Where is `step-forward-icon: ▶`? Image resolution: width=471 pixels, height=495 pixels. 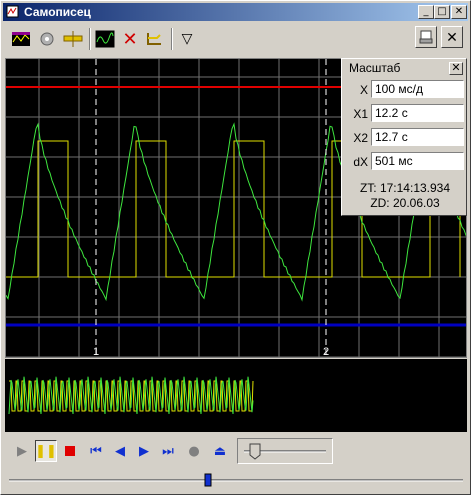
step-forward-icon: ▶ is located at coordinates (144, 451).